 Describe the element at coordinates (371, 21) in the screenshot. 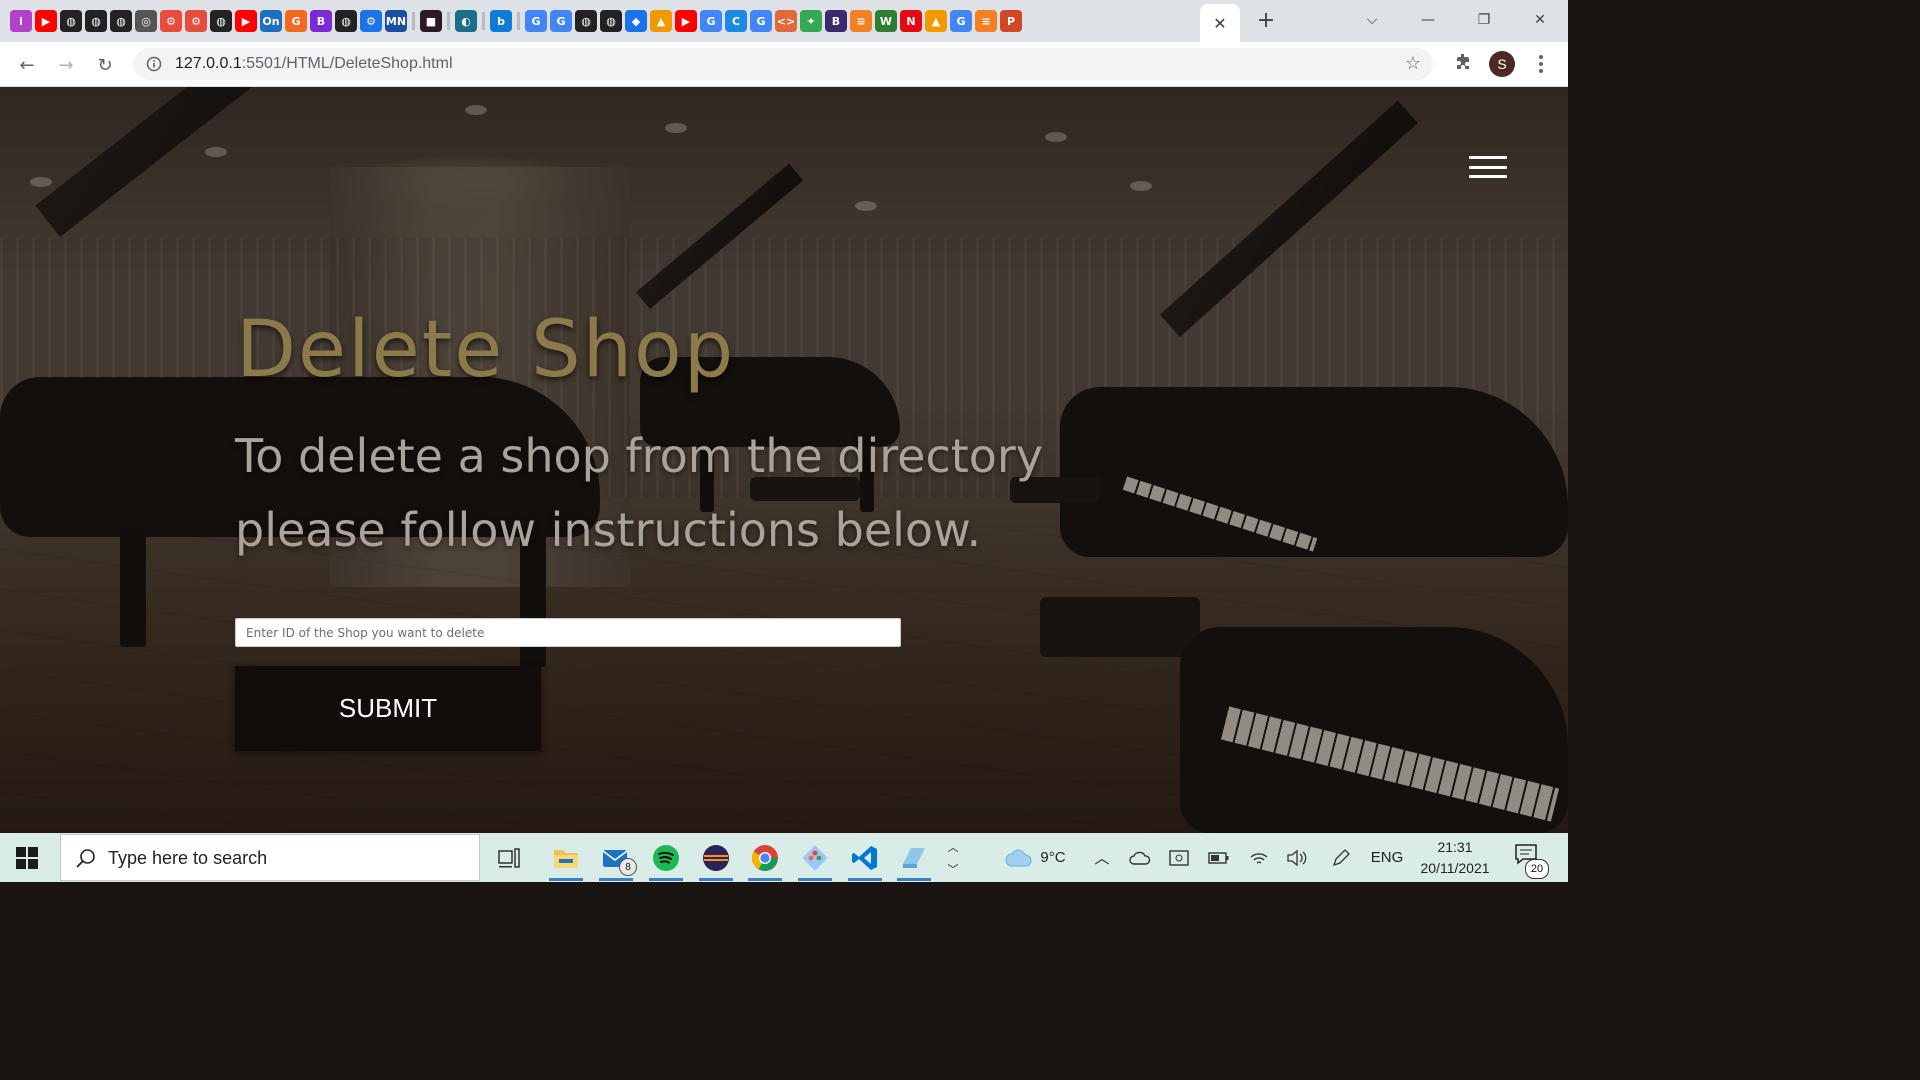

I see `gear-icon: ⚙` at that location.